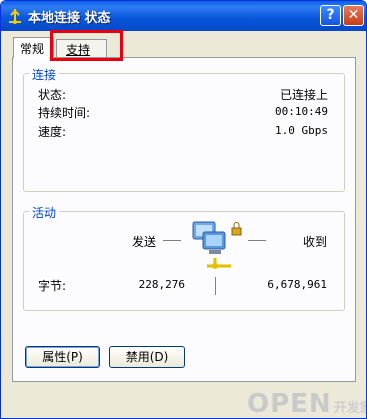  I want to click on bytes-received-value: 6,678,961, so click(297, 284).